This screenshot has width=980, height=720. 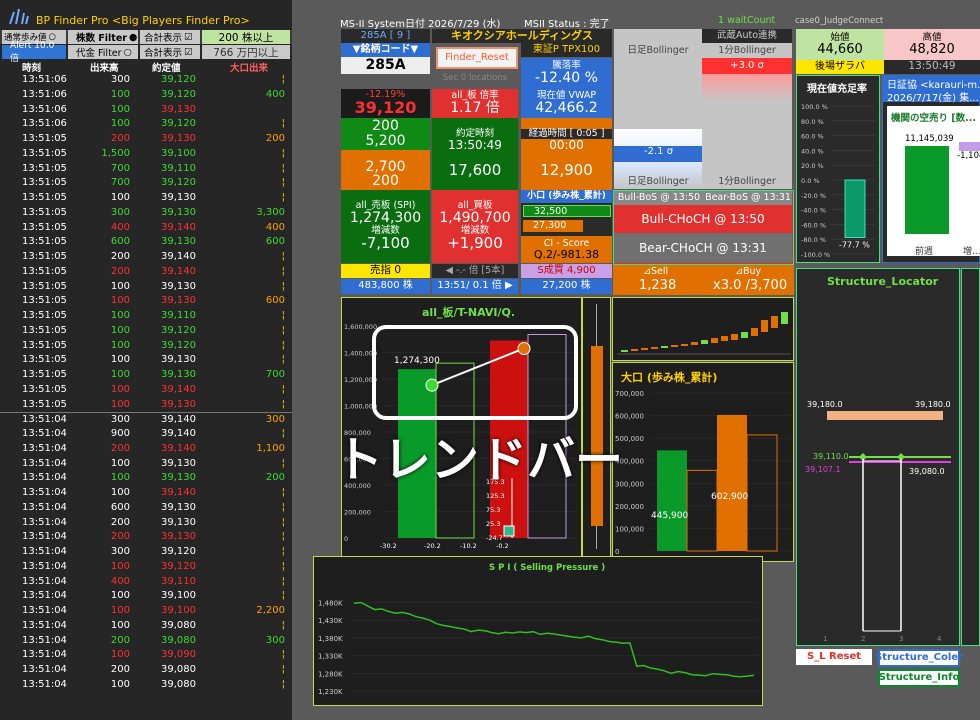 What do you see at coordinates (388, 546) in the screenshot?
I see `navi-x-tick: -30.2` at bounding box center [388, 546].